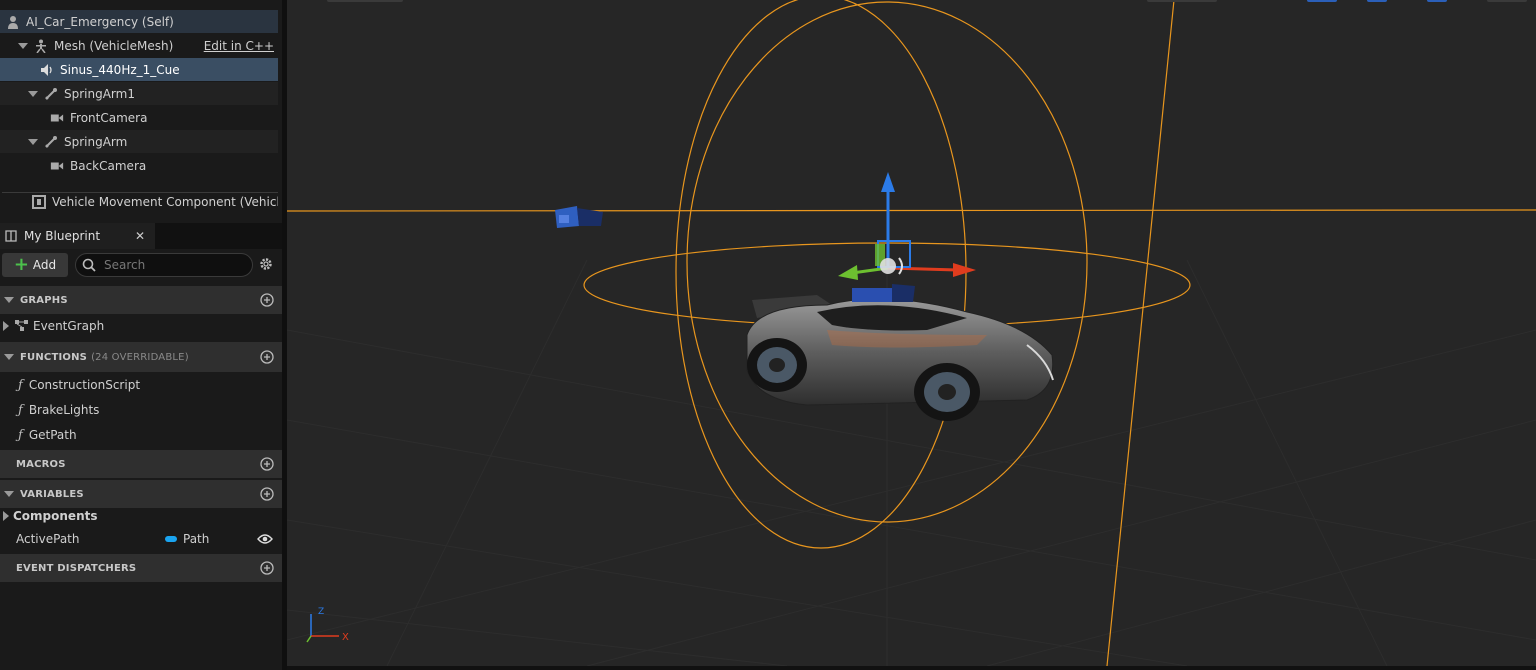 The image size is (1536, 670). Describe the element at coordinates (52, 494) in the screenshot. I see `section-label: VARIABLES` at that location.